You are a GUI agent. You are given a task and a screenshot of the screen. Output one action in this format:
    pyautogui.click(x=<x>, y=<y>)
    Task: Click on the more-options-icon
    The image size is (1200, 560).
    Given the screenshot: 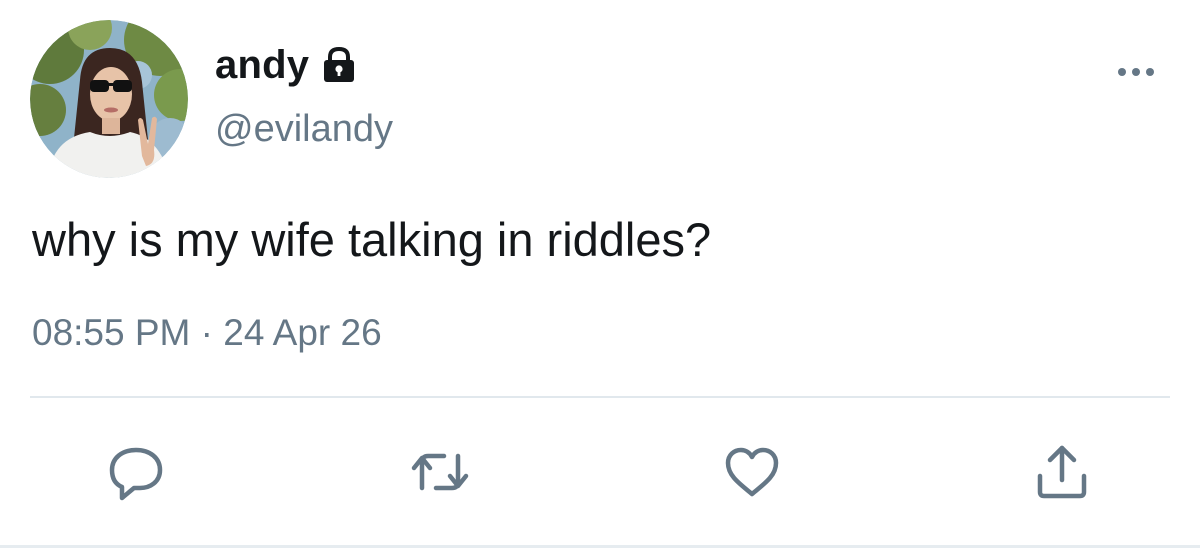 What is the action you would take?
    pyautogui.click(x=1136, y=72)
    